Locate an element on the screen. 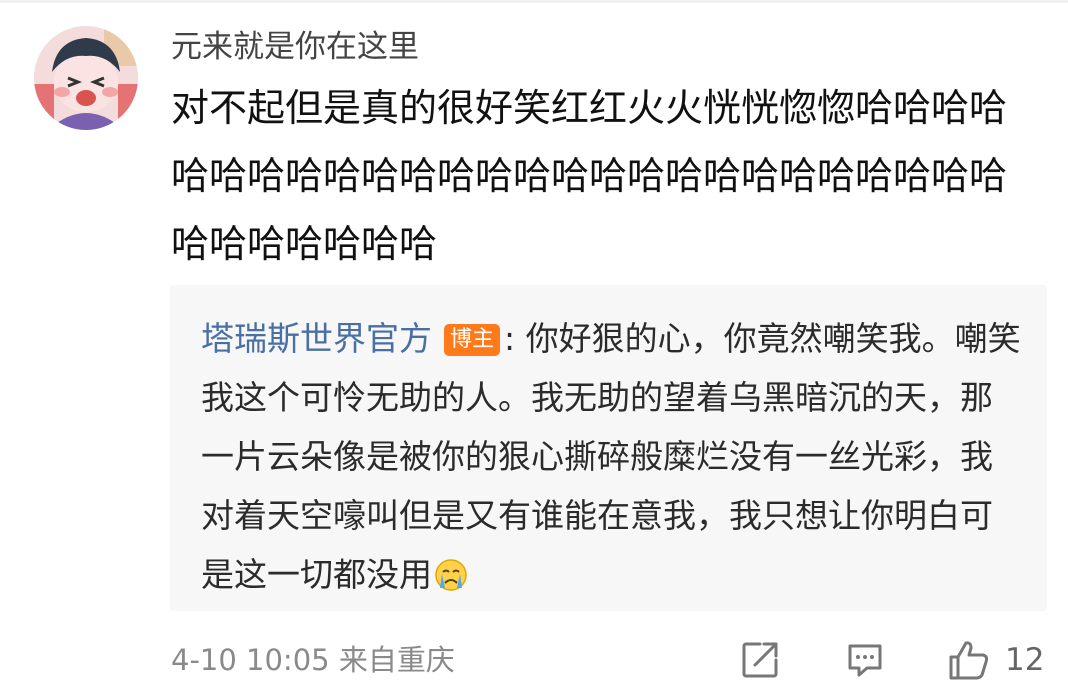  avatar is located at coordinates (86, 78).